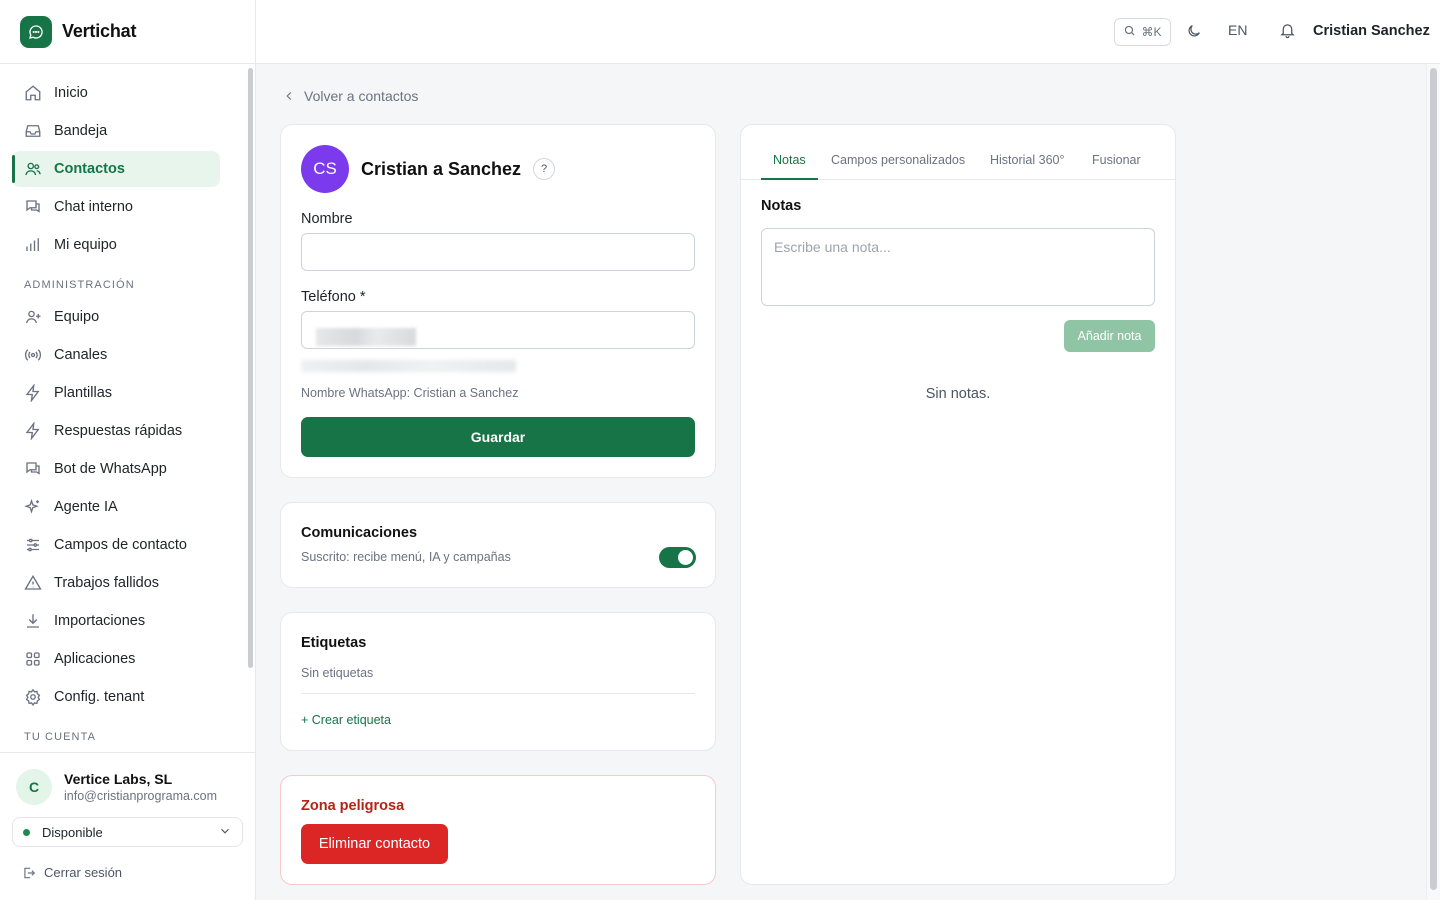  I want to click on chat-icon, so click(33, 207).